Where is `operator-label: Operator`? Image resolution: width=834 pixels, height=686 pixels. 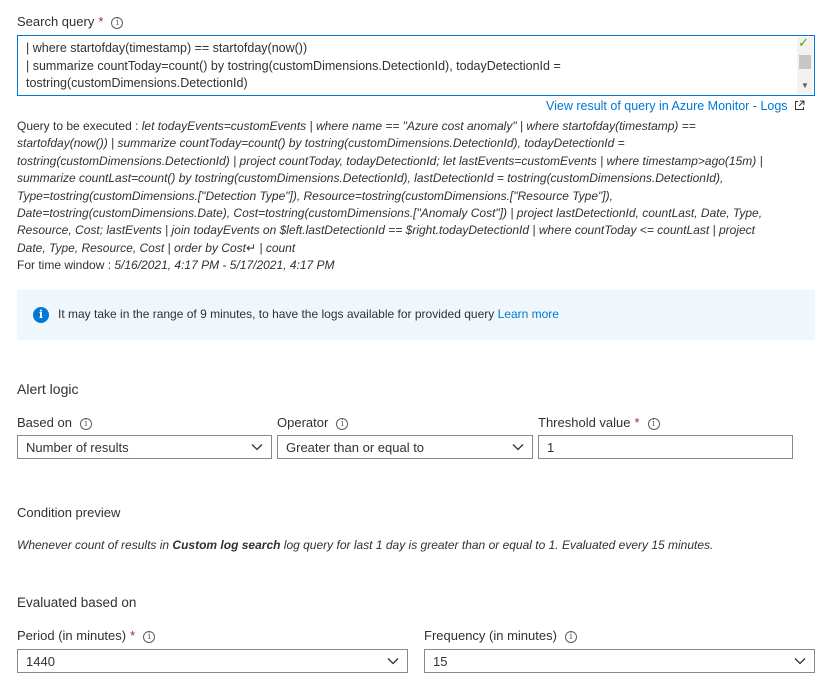
operator-label: Operator is located at coordinates (303, 422).